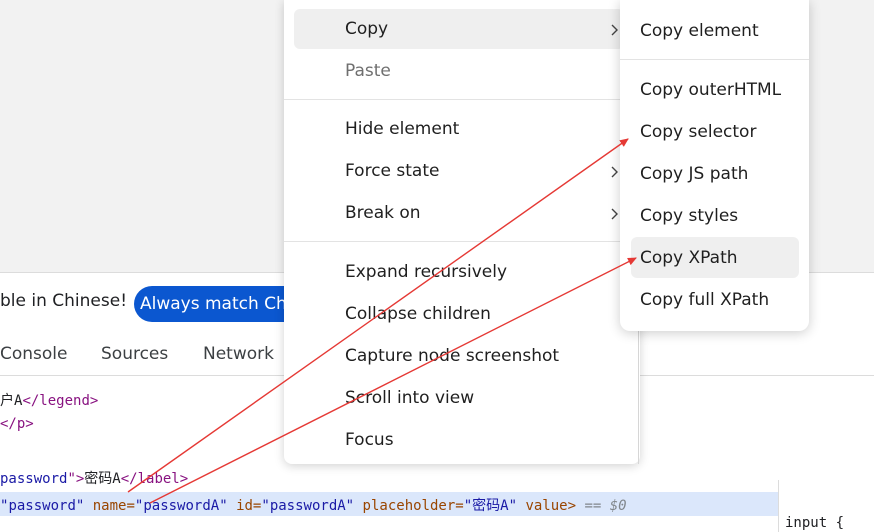 This screenshot has width=874, height=532. I want to click on code-text: 密码A, so click(102, 479).